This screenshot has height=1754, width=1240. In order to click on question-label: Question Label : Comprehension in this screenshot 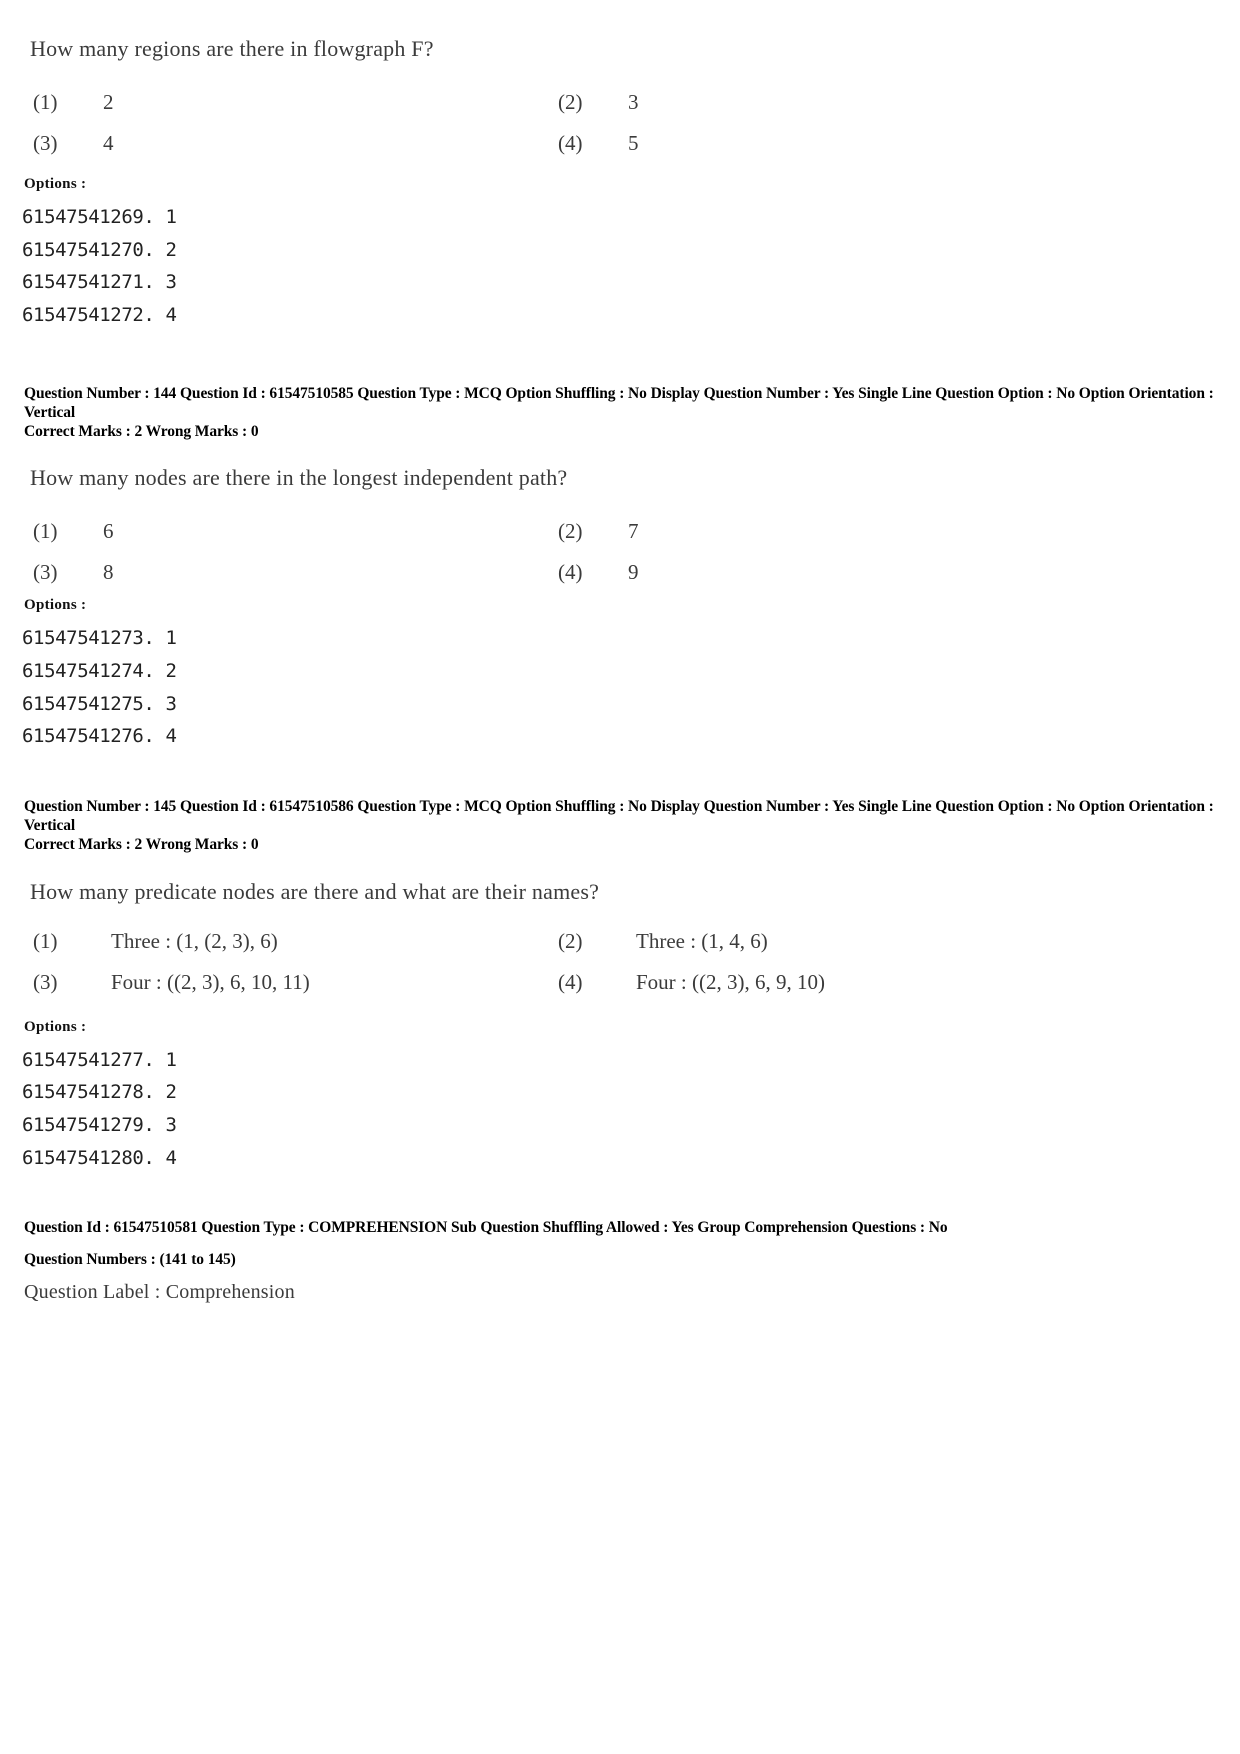, I will do `click(159, 1291)`.